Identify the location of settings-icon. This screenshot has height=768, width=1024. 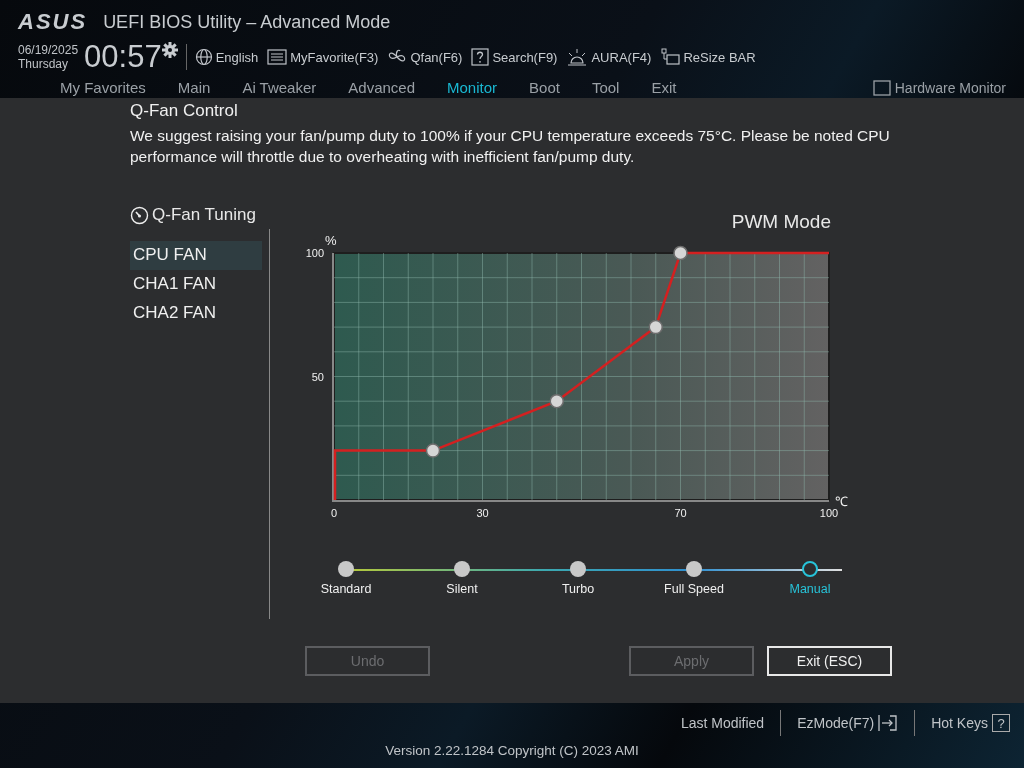
(169, 50).